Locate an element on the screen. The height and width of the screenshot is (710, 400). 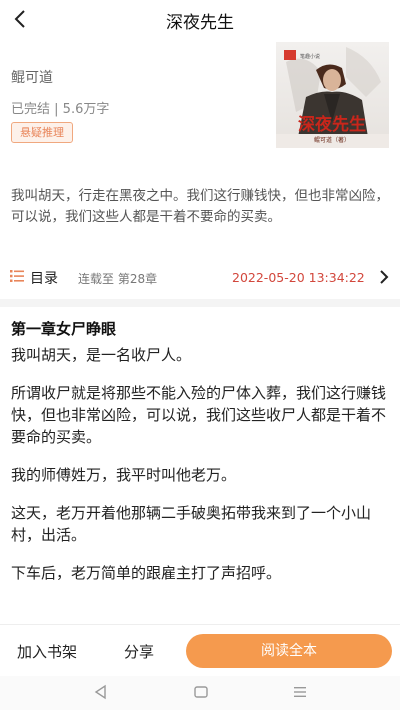
chapter-paragraph: 我叫胡天，是一名收尸人。 is located at coordinates (101, 355).